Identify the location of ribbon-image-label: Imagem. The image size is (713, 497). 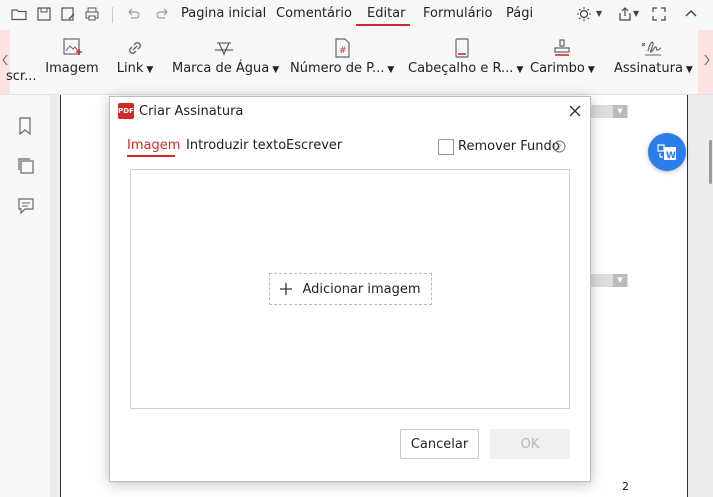
(72, 68).